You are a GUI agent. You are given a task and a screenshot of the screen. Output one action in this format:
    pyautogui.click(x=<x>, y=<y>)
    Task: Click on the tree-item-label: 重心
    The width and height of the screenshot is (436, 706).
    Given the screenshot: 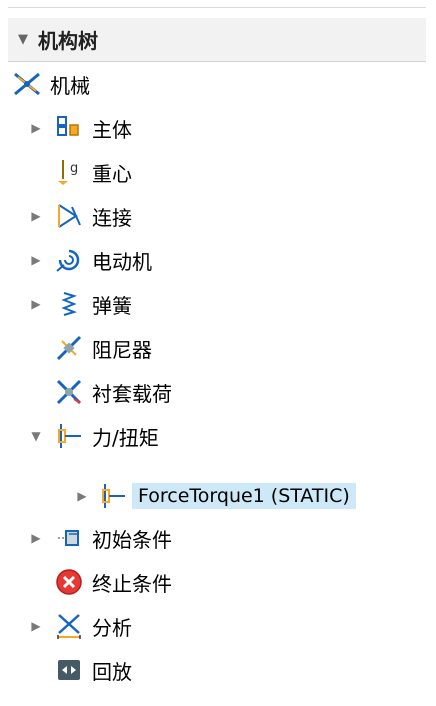 What is the action you would take?
    pyautogui.click(x=112, y=173)
    